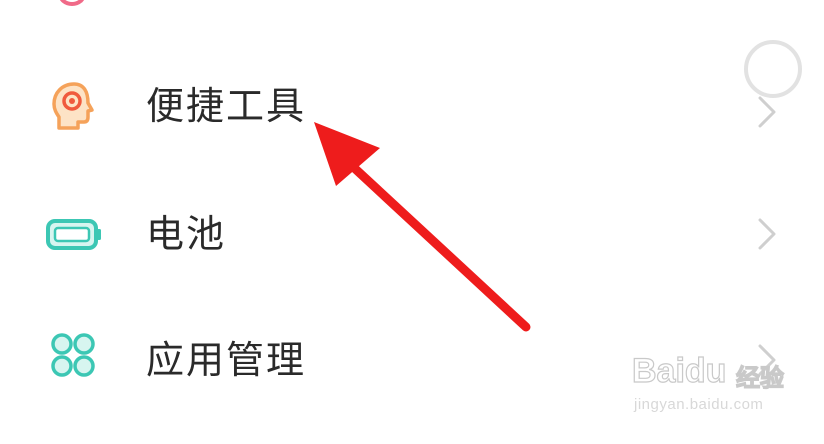 Image resolution: width=824 pixels, height=444 pixels. I want to click on head-gear-icon, so click(73, 106).